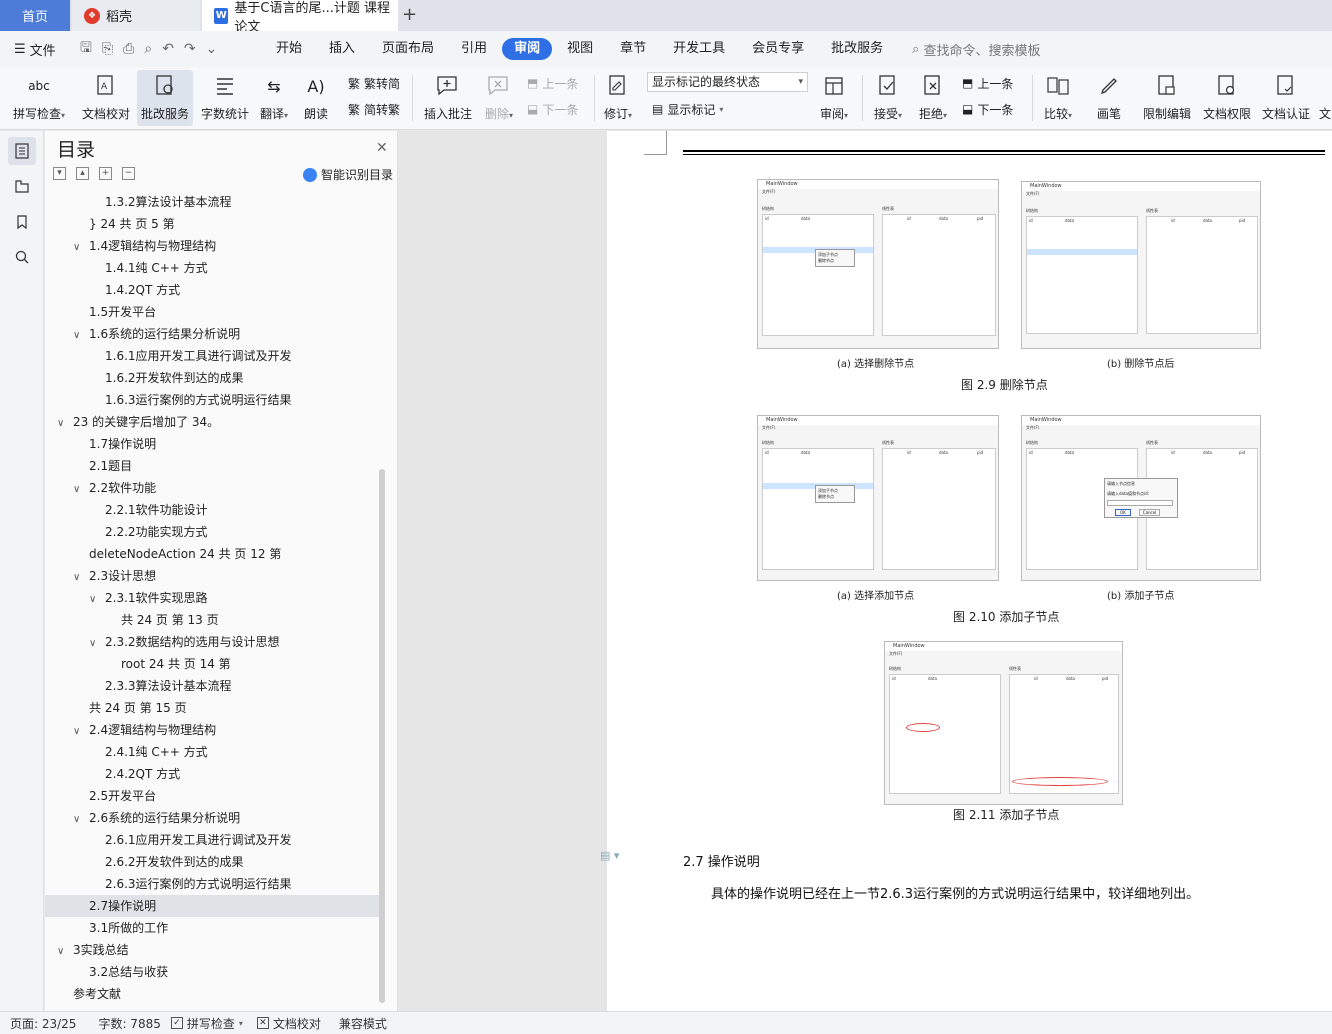 The height and width of the screenshot is (1034, 1332). What do you see at coordinates (212, 884) in the screenshot?
I see `toc-item: 2.6.3运行案例的方式说明运行结果` at bounding box center [212, 884].